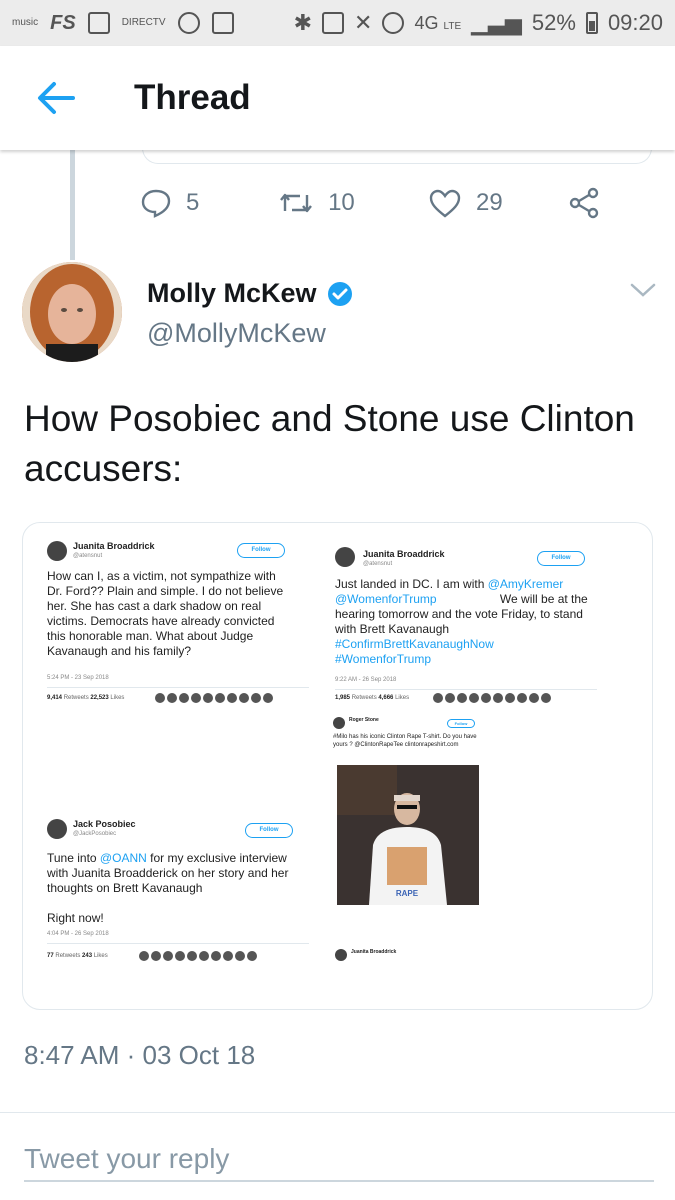  What do you see at coordinates (410, 957) in the screenshot?
I see `embedded-reply-snippet: Juanita Broaddrick` at bounding box center [410, 957].